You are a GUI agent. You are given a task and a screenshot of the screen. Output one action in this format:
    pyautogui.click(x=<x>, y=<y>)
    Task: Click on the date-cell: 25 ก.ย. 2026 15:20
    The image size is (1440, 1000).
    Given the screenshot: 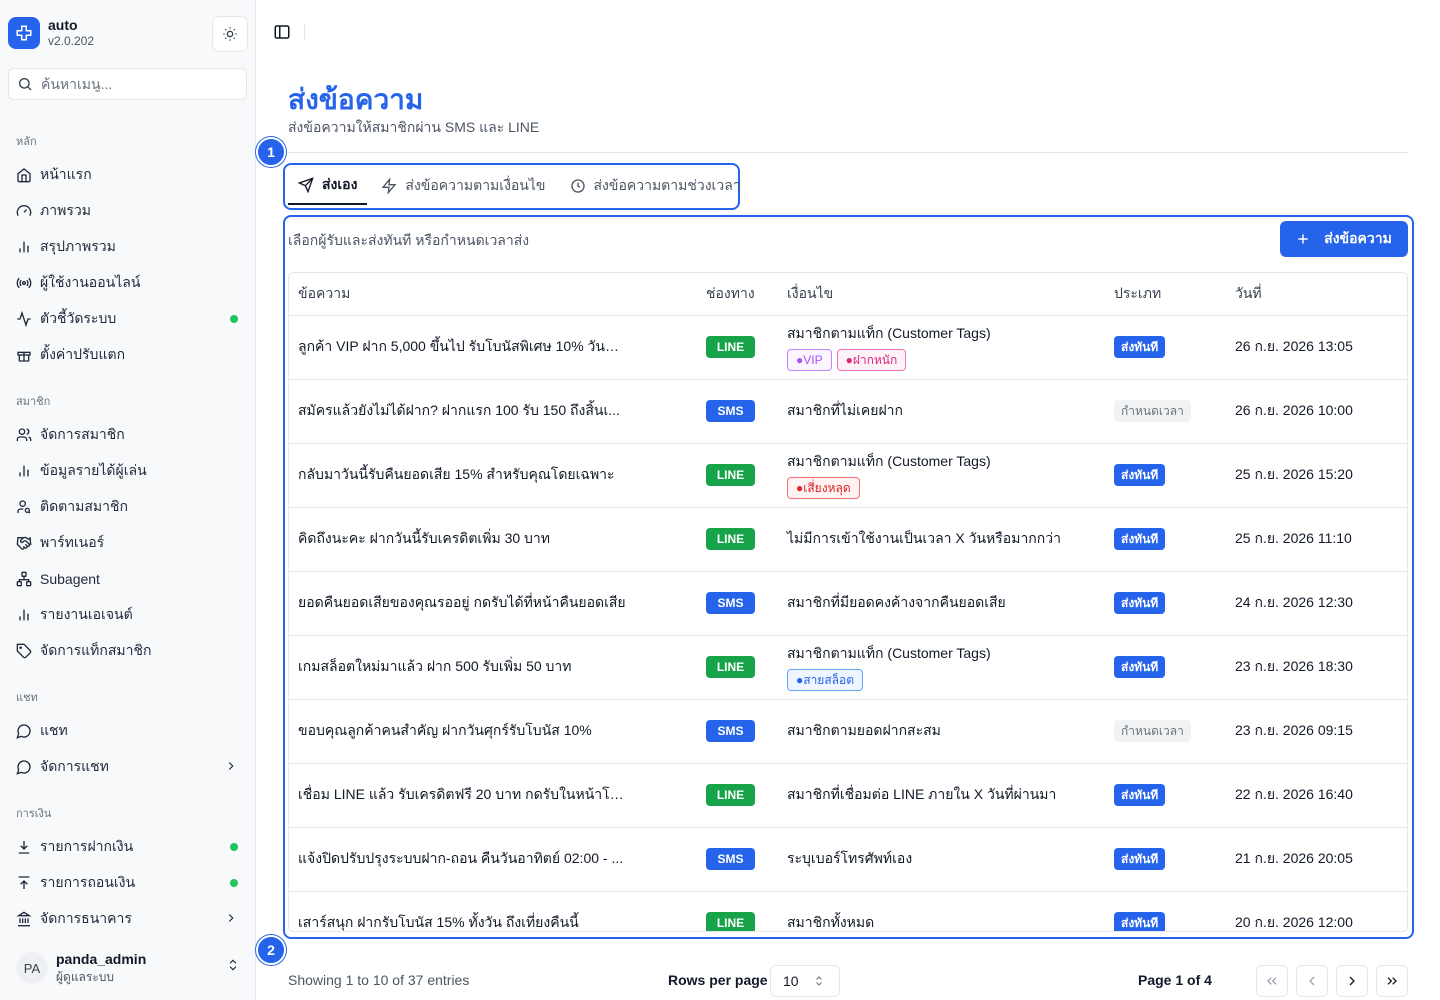 What is the action you would take?
    pyautogui.click(x=1321, y=475)
    